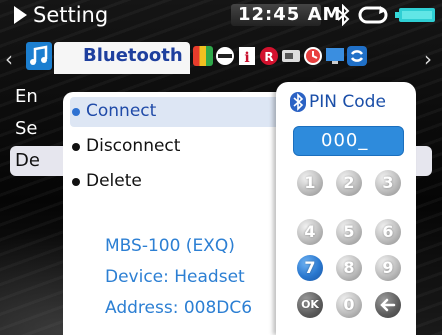 The height and width of the screenshot is (335, 442). What do you see at coordinates (343, 15) in the screenshot?
I see `bluetooth-status-icon` at bounding box center [343, 15].